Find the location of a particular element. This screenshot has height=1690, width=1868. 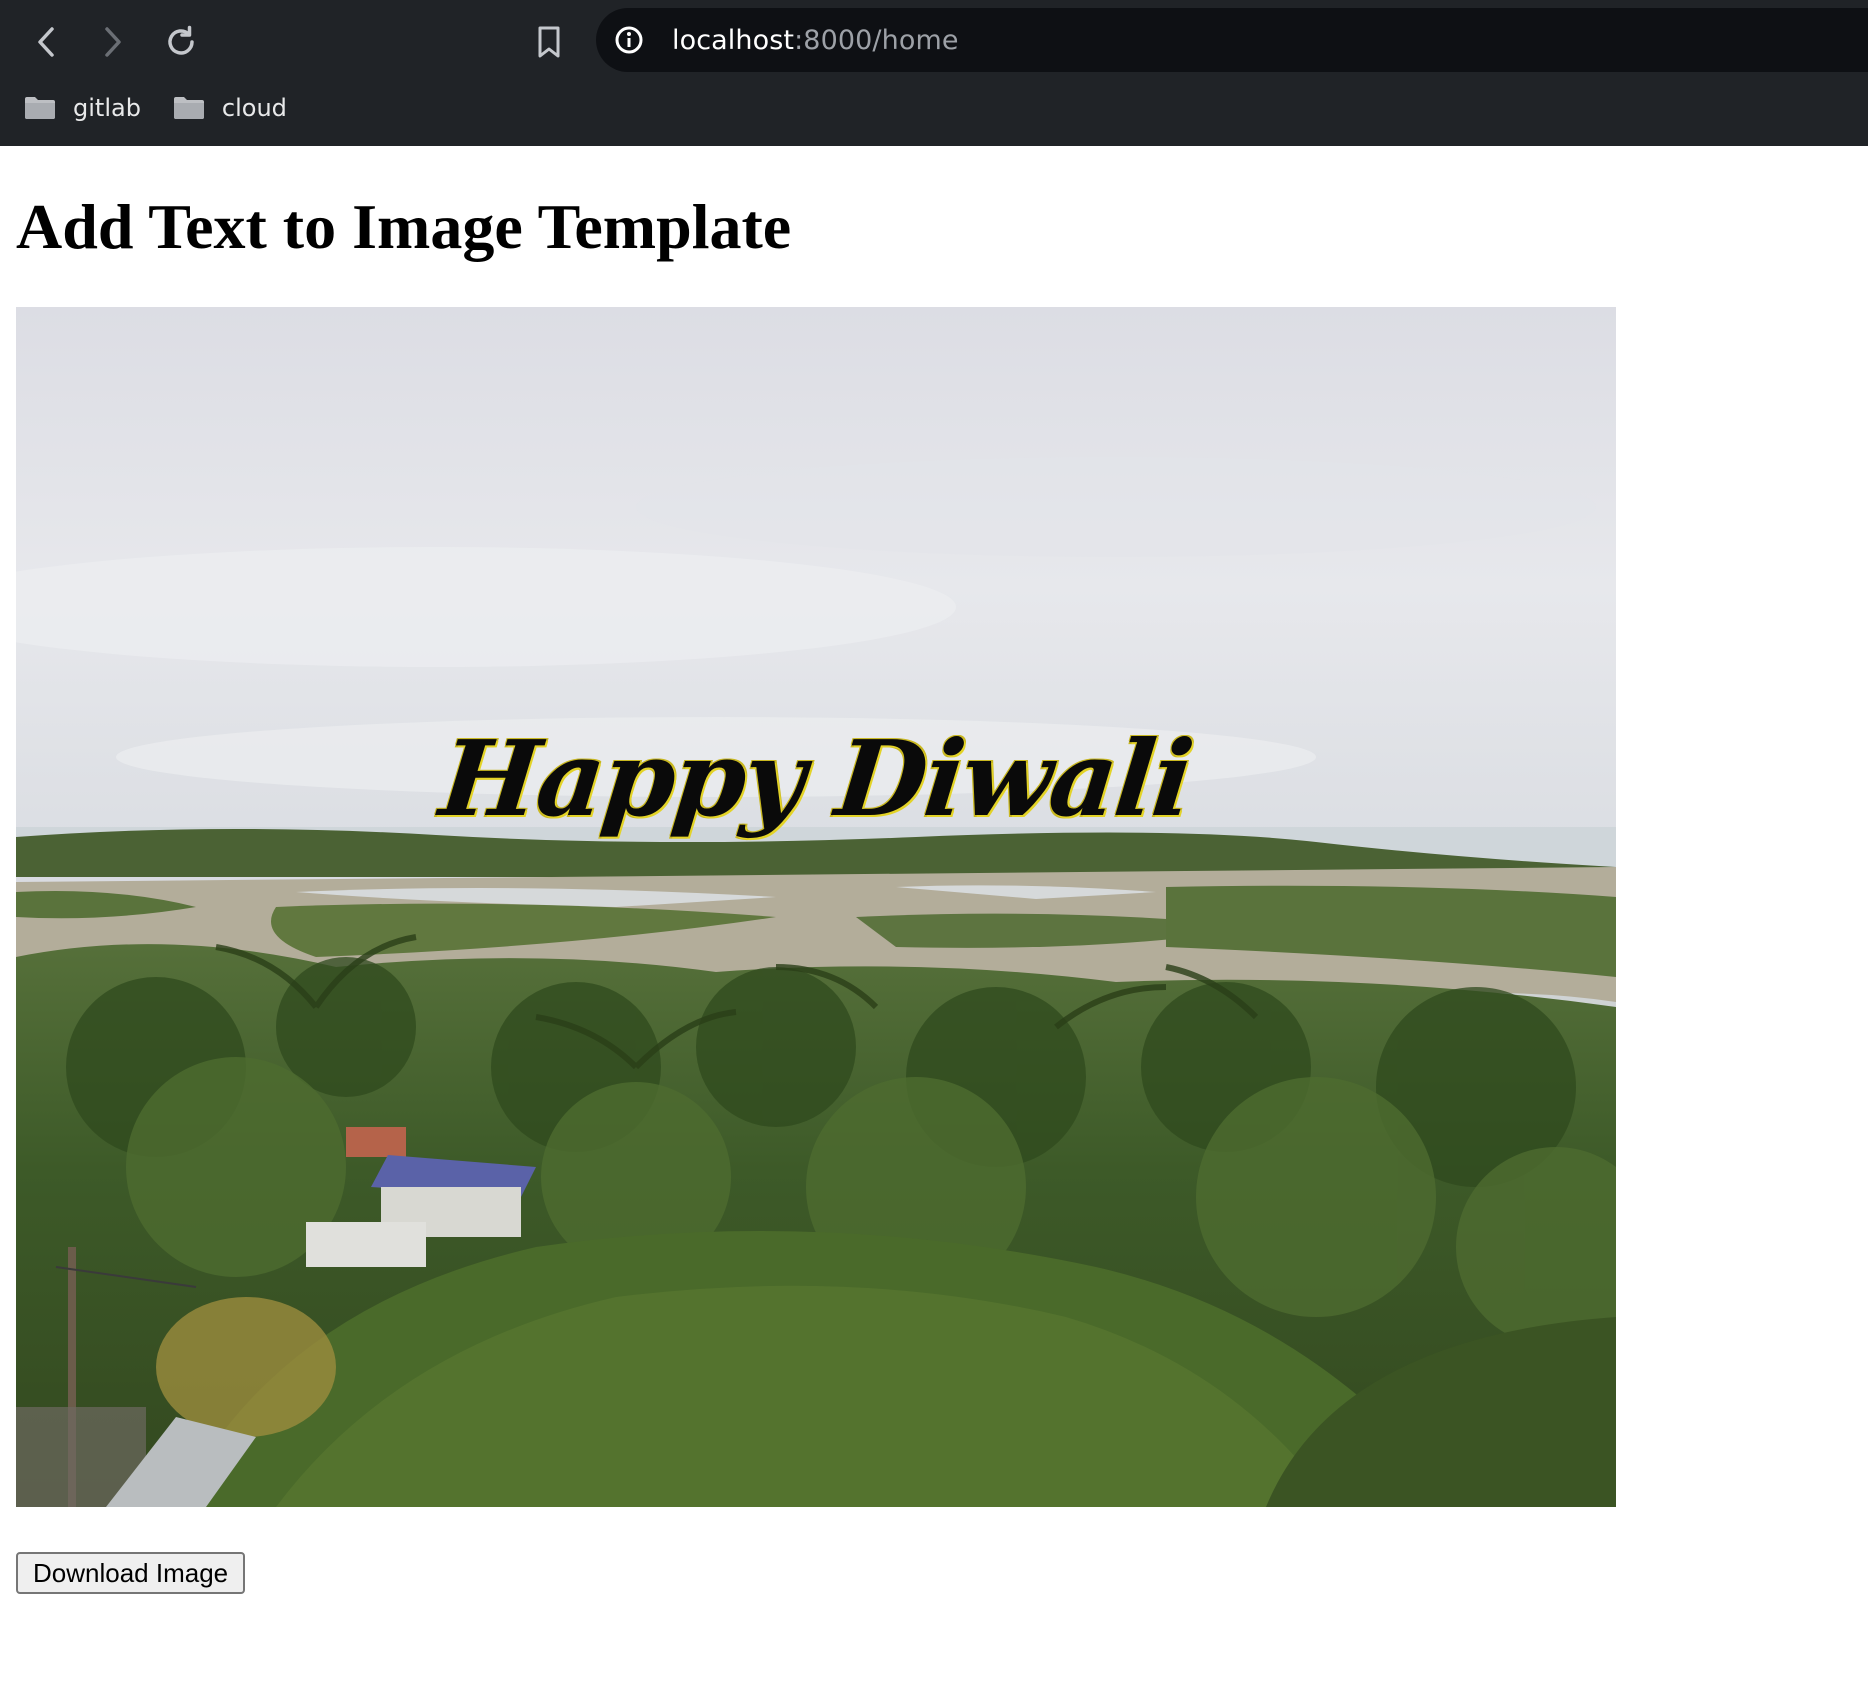

address-bar: localhost:8000/home is located at coordinates (1232, 40).